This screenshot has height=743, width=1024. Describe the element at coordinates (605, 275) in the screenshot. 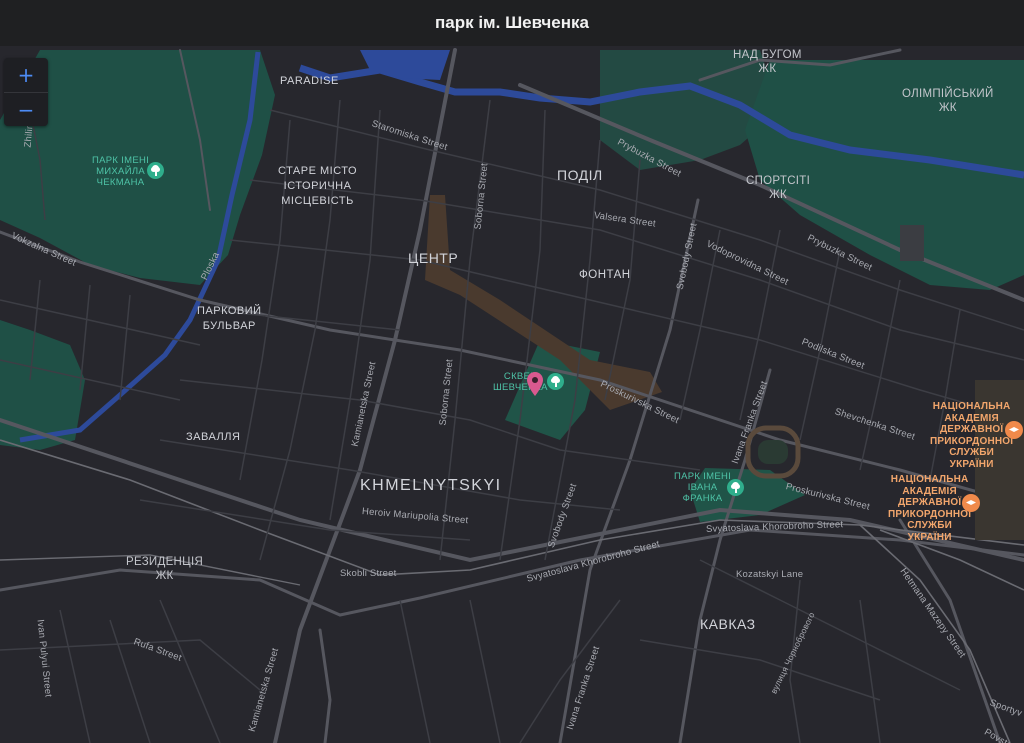

I see `district-label-fontan: ФОНТАН` at that location.